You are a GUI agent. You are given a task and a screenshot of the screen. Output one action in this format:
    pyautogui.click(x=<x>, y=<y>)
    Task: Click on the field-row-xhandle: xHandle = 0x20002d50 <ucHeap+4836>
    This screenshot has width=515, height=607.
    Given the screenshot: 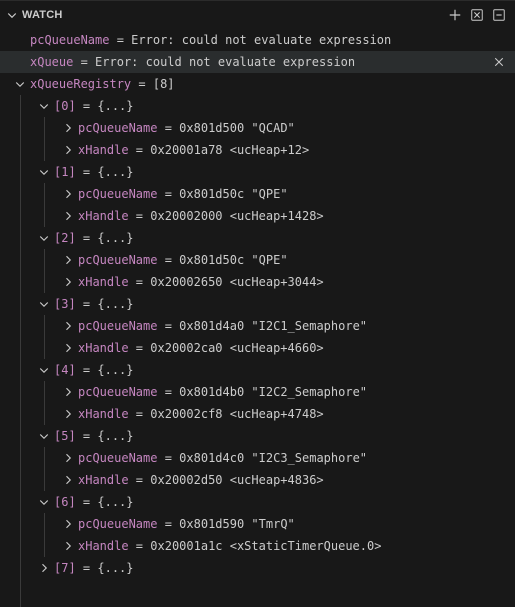 What is the action you would take?
    pyautogui.click(x=257, y=480)
    